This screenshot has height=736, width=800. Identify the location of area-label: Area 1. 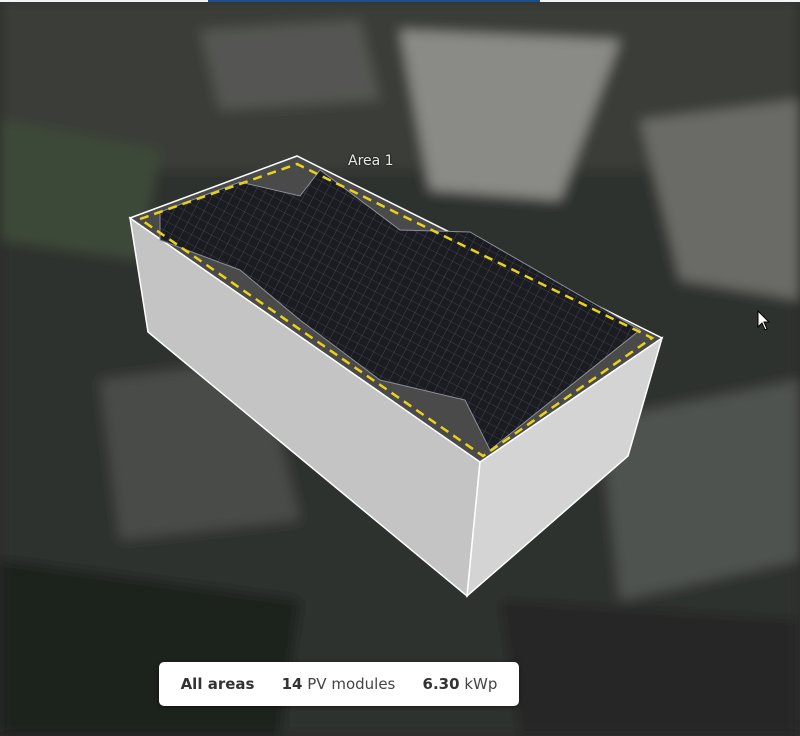
(371, 161).